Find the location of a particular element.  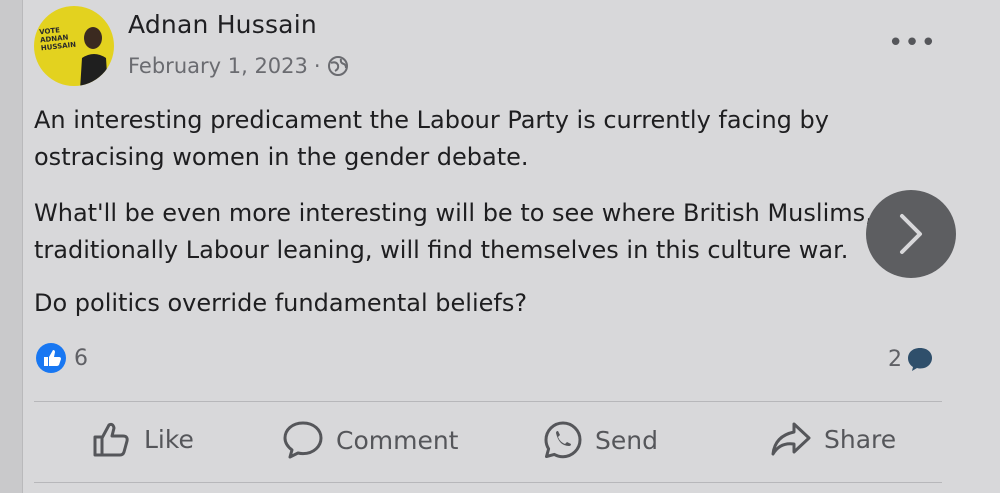

divider-top is located at coordinates (488, 401).